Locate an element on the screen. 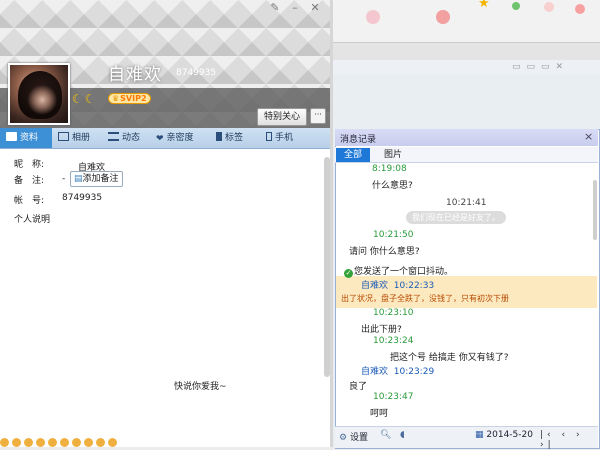 This screenshot has height=450, width=600. message-text: 什么意思? is located at coordinates (392, 186).